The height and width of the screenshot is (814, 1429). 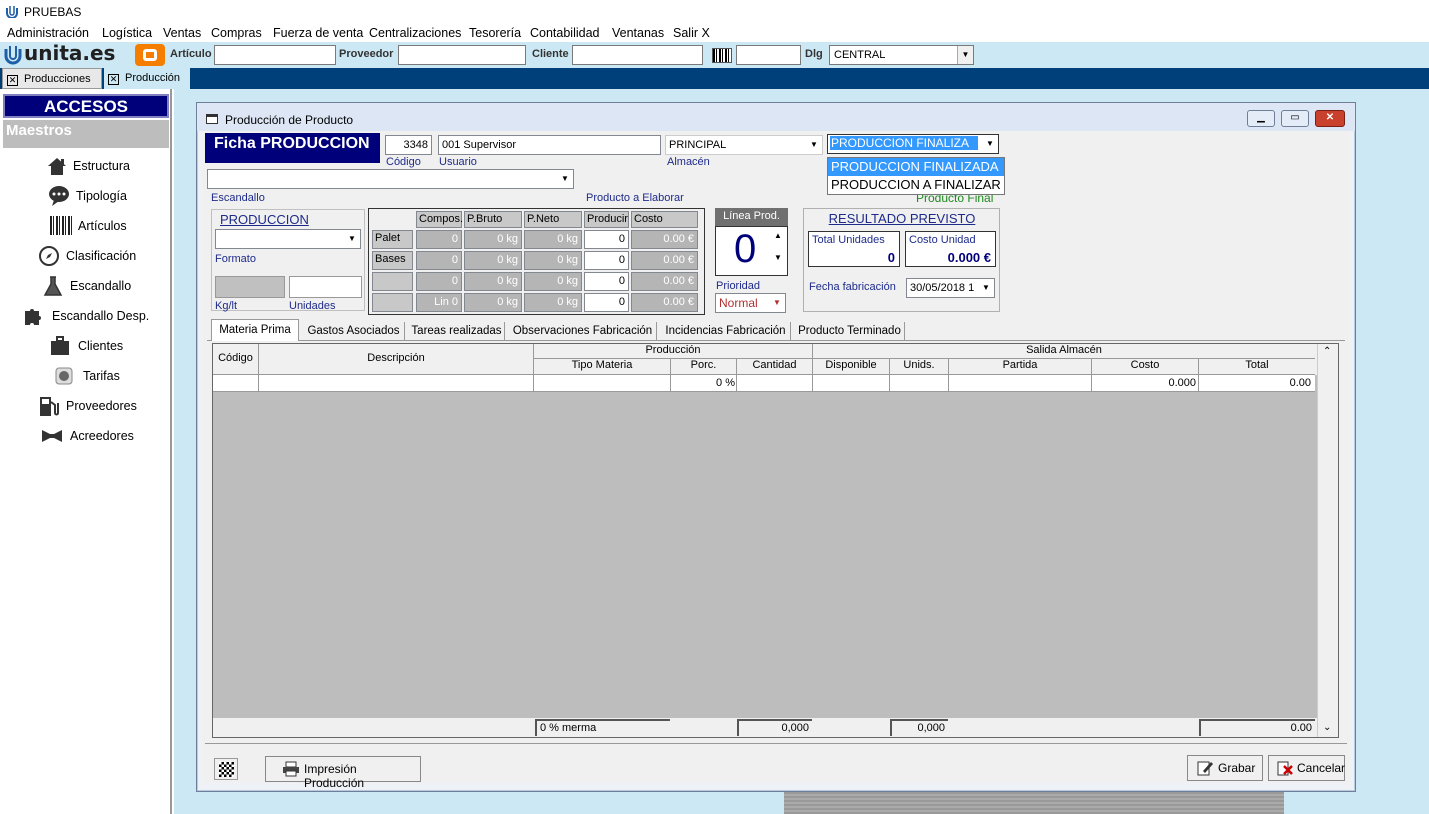 What do you see at coordinates (583, 331) in the screenshot?
I see `tab-observaciones: Observaciones Fabricación` at bounding box center [583, 331].